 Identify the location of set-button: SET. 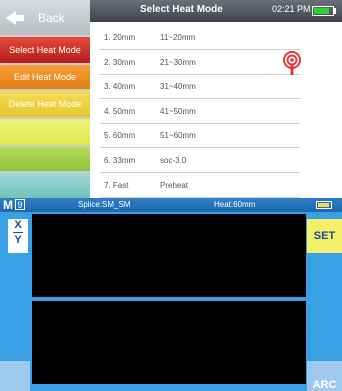
(324, 236).